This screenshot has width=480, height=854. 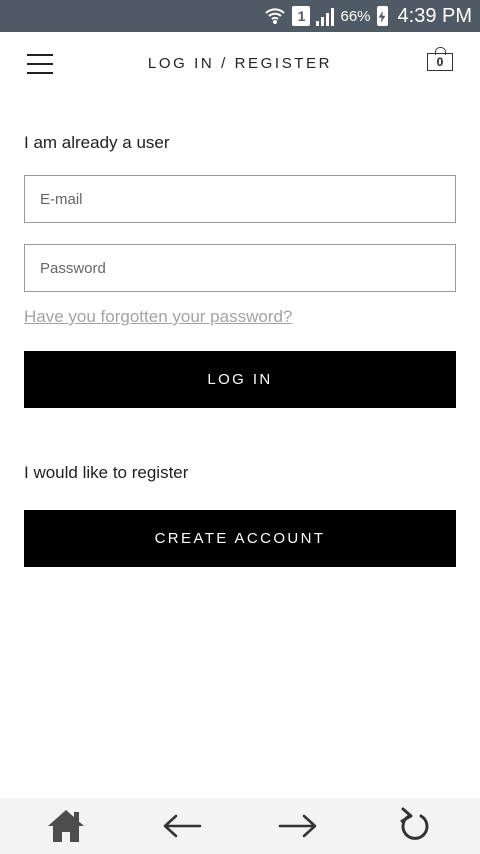 I want to click on email-field, so click(x=240, y=199).